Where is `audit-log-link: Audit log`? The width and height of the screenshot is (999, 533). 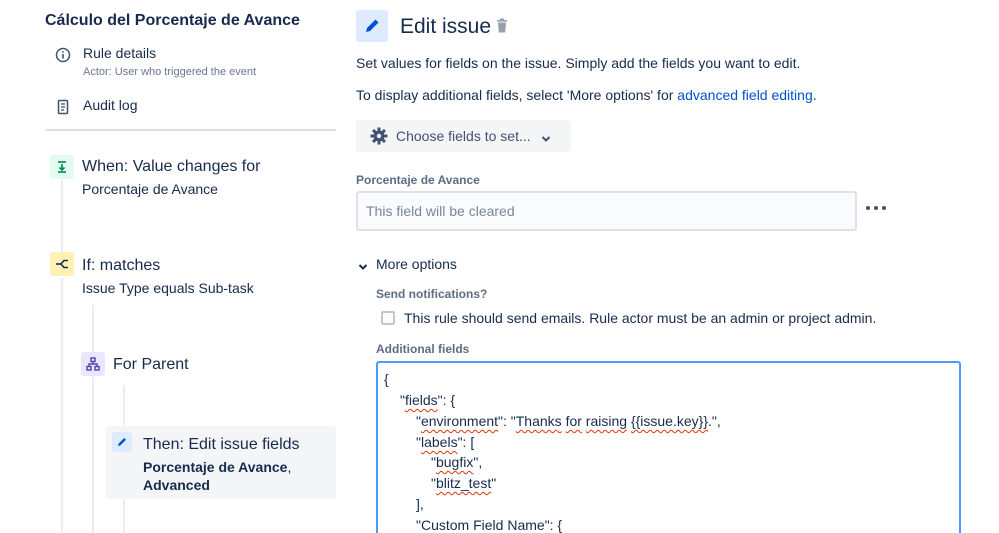
audit-log-link: Audit log is located at coordinates (96, 106).